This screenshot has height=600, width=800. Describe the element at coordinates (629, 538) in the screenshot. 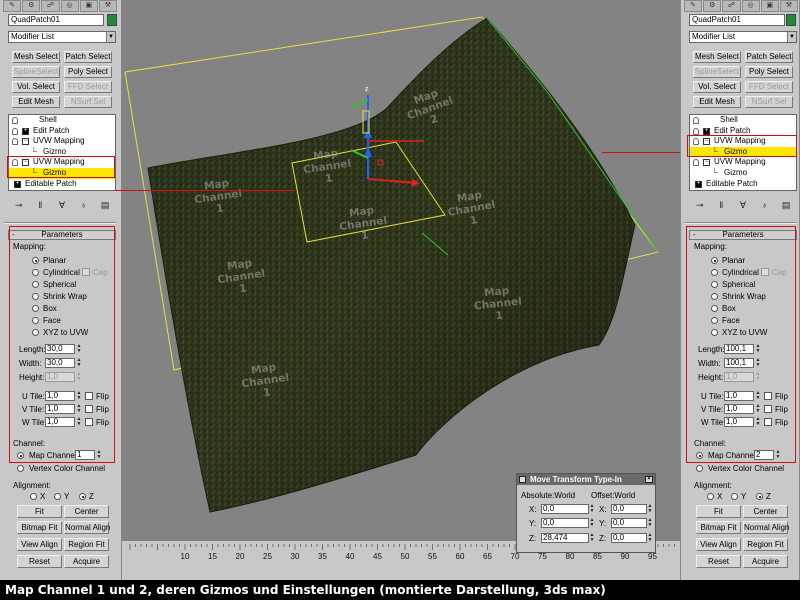

I see `offset-z-input: 0,0` at that location.